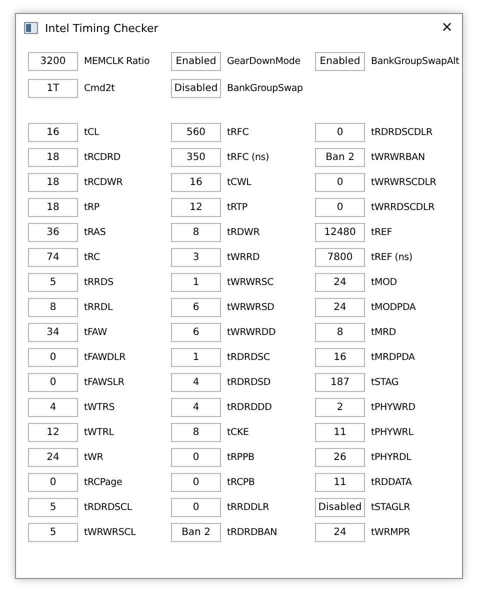  What do you see at coordinates (265, 88) in the screenshot?
I see `field-label: BankGroupSwap` at bounding box center [265, 88].